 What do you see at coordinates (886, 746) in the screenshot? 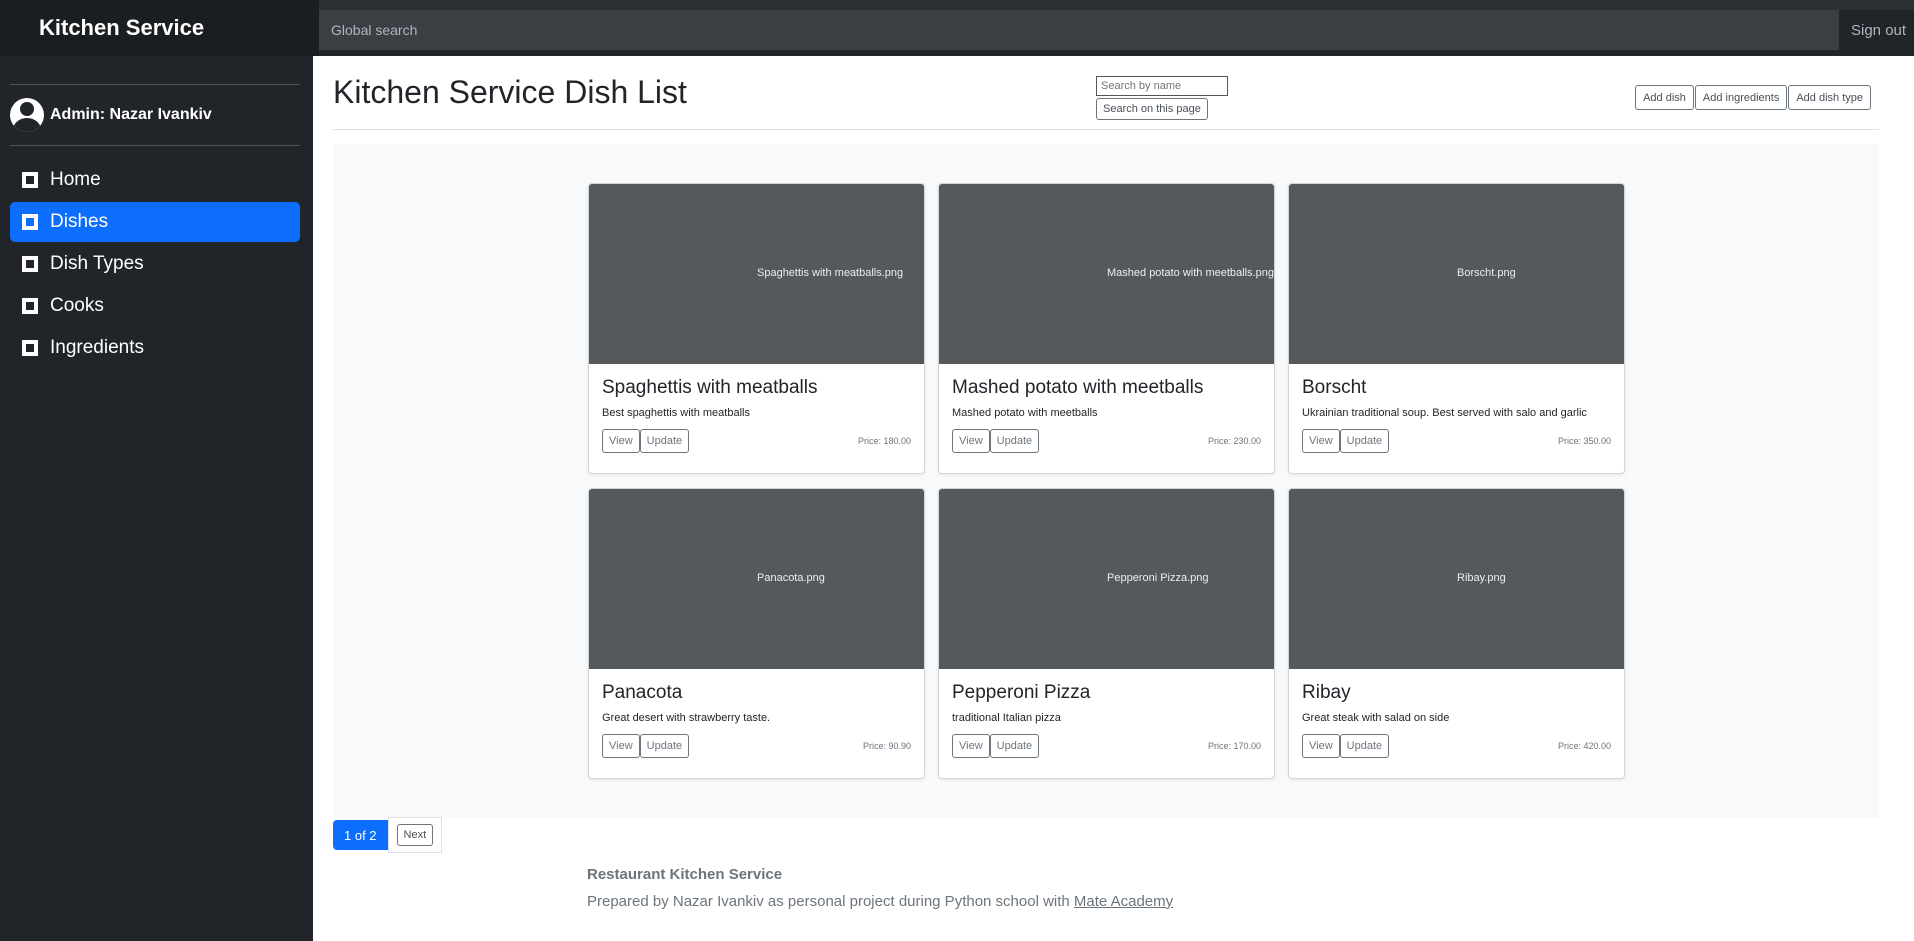
I see `dish-price: Price: 90.90` at bounding box center [886, 746].